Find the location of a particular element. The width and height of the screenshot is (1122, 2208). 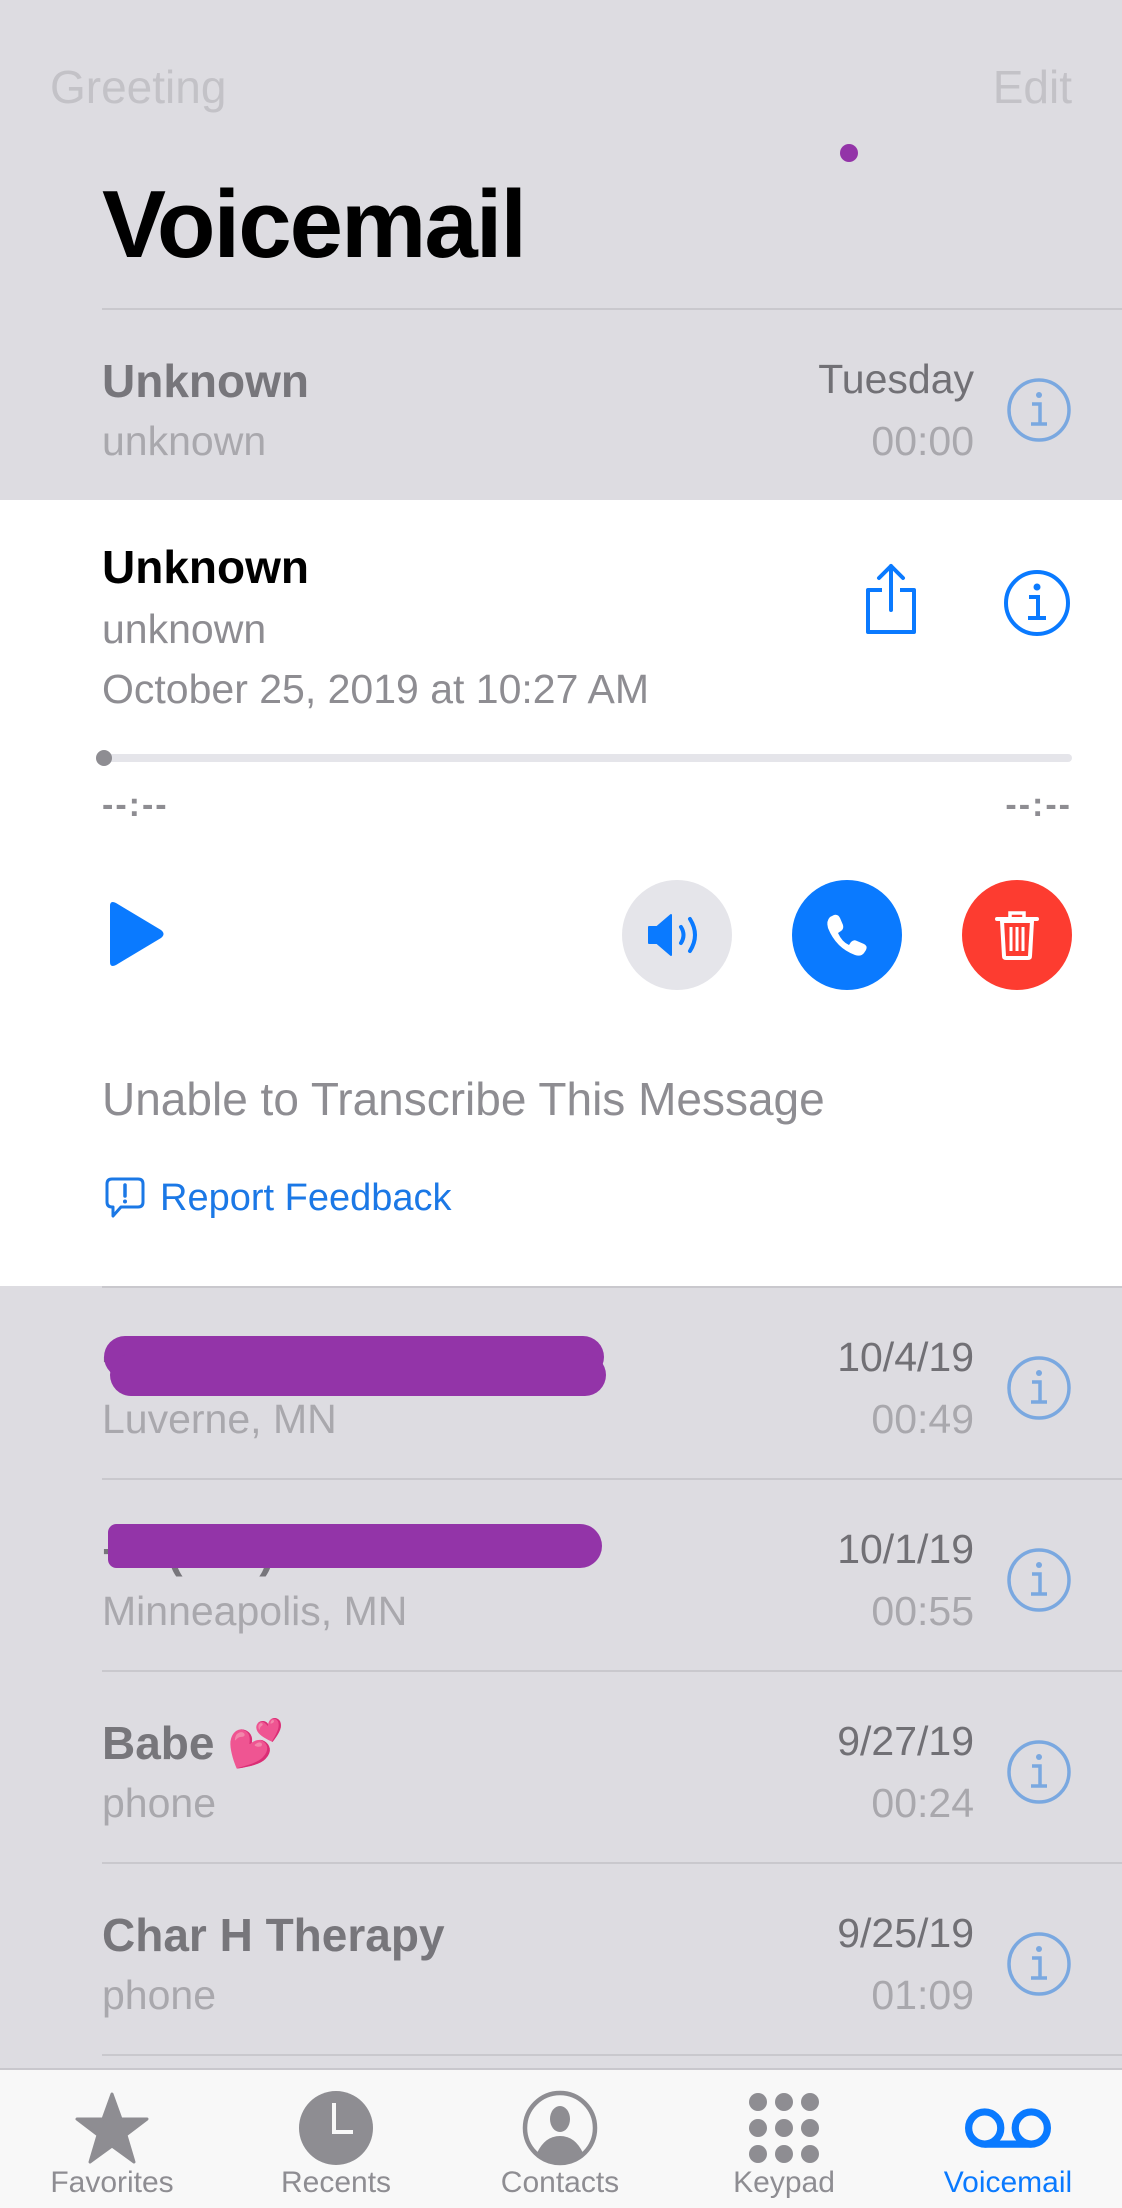

greeting-button: Greeting is located at coordinates (138, 87).